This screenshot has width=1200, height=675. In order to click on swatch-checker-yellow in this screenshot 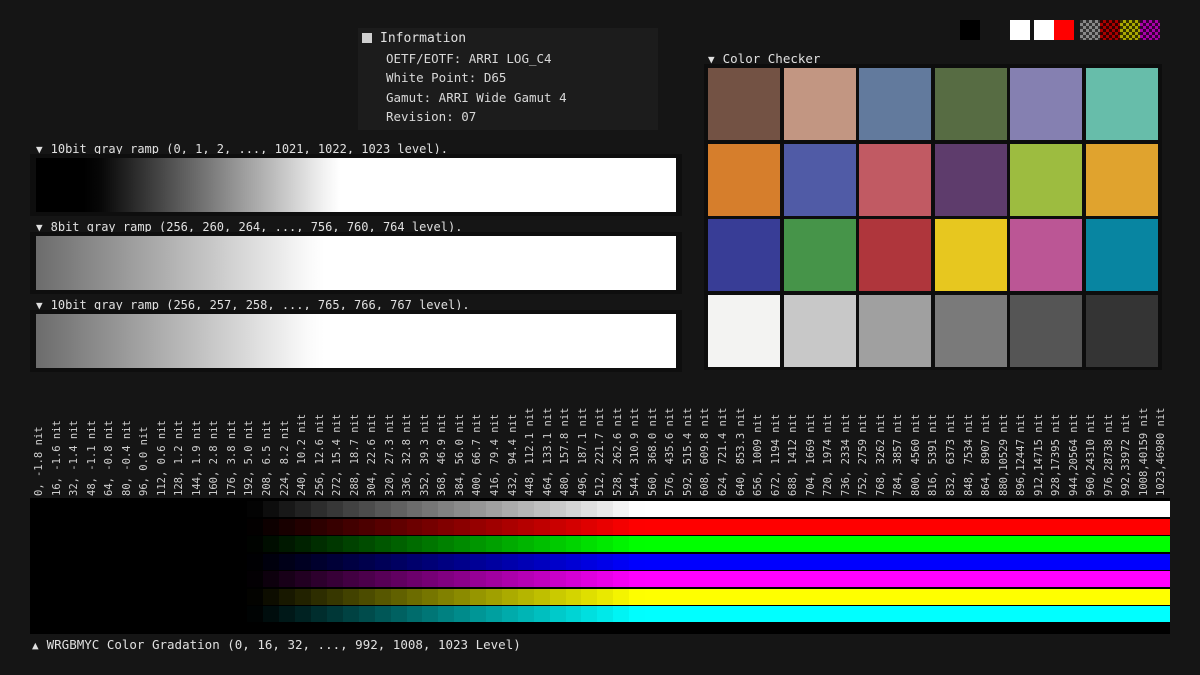, I will do `click(1130, 30)`.